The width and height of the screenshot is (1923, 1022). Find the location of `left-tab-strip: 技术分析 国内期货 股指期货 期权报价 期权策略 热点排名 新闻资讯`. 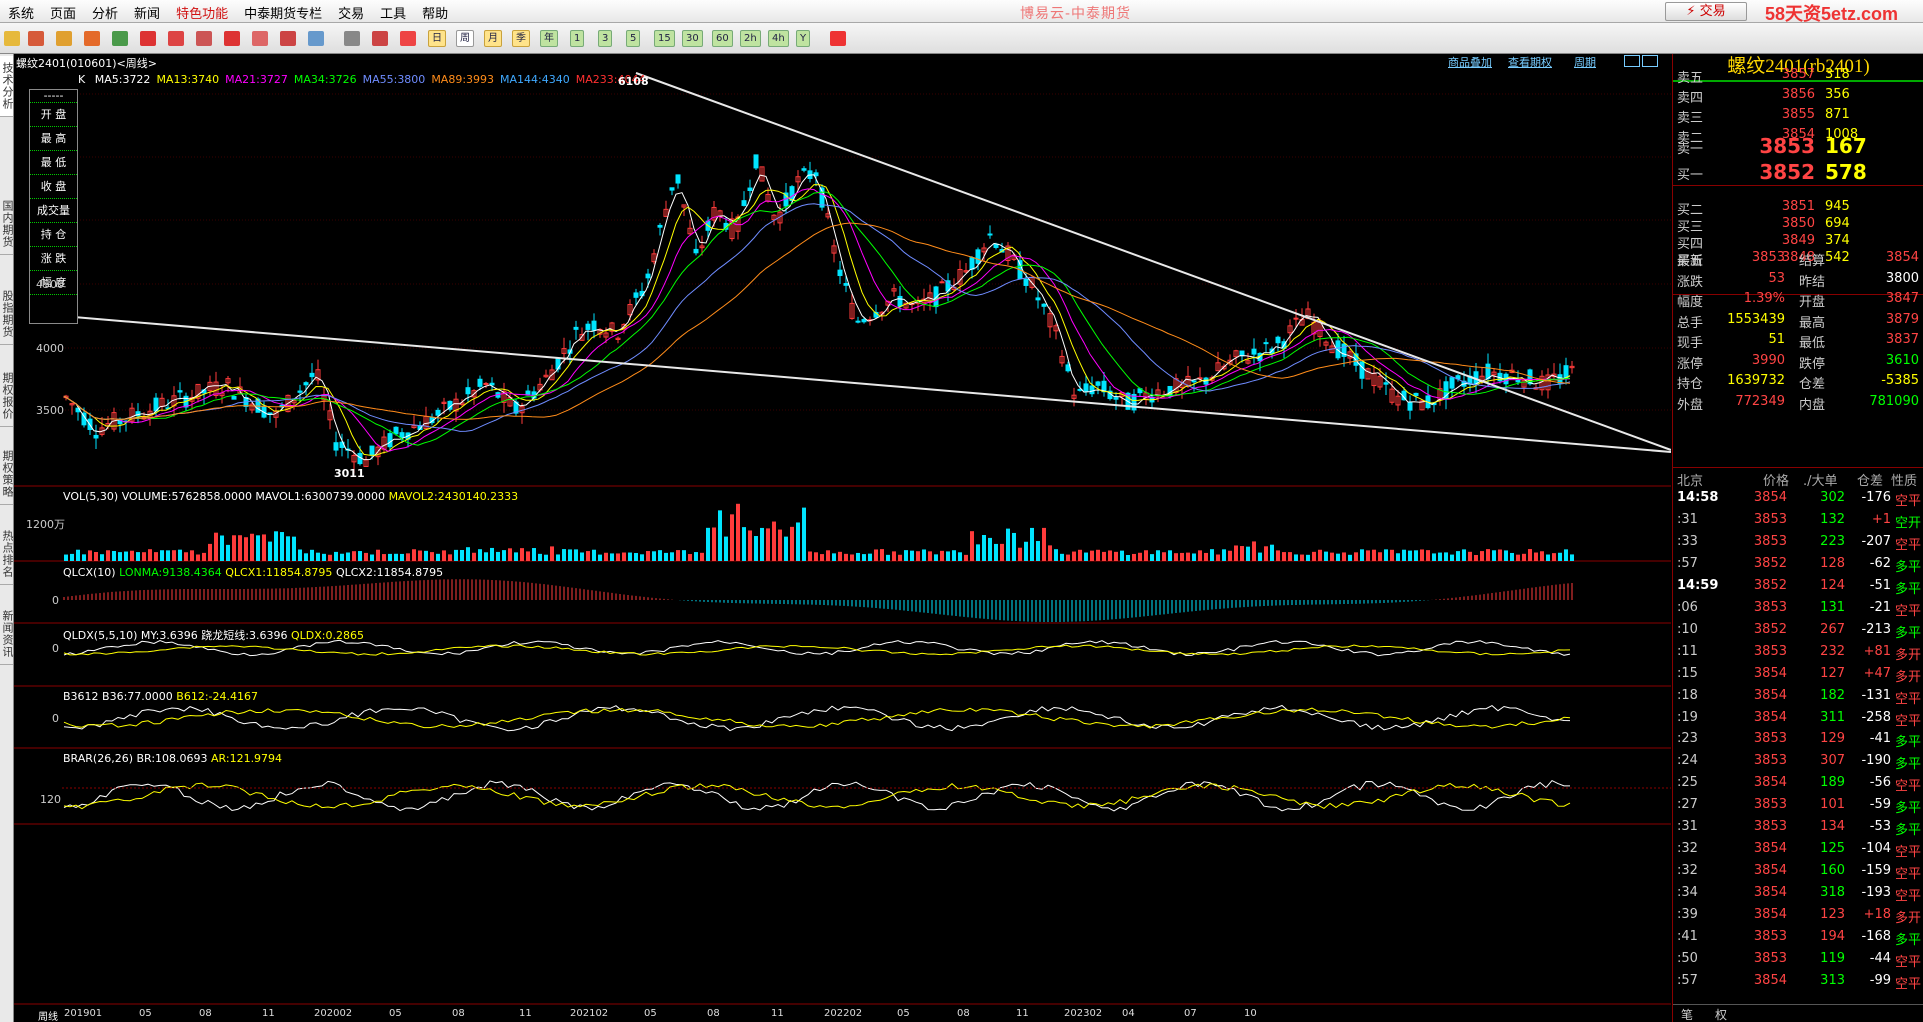

left-tab-strip: 技术分析 国内期货 股指期货 期权报价 期权策略 热点排名 新闻资讯 is located at coordinates (7, 538).